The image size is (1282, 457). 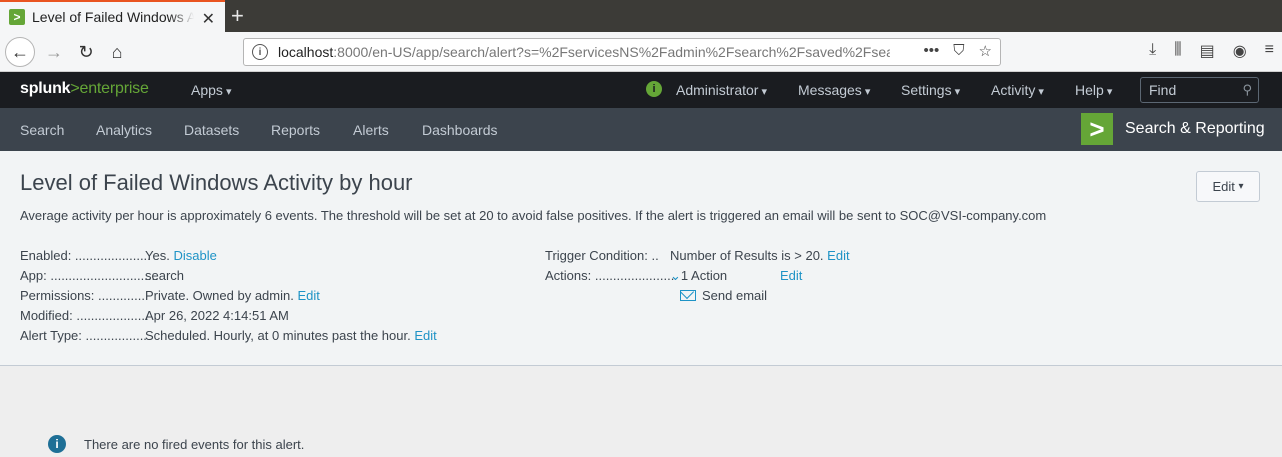 I want to click on nav-datasets: Datasets, so click(x=211, y=130).